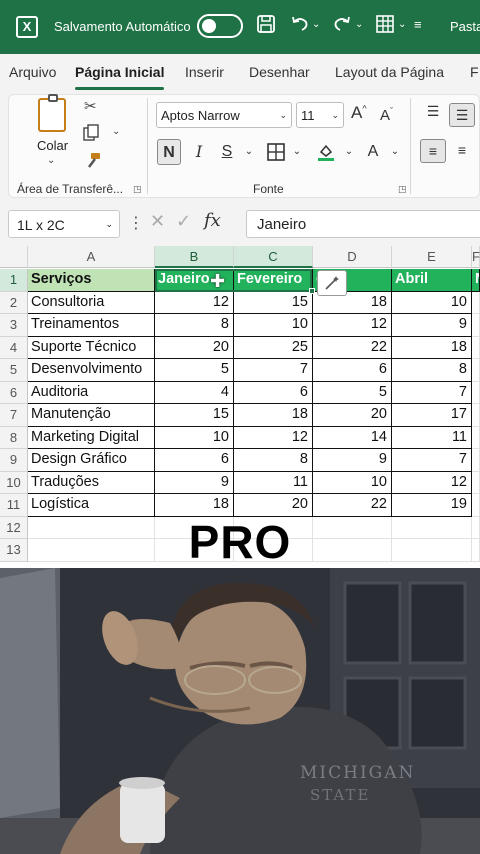 This screenshot has width=480, height=854. I want to click on data-cell-f2, so click(476, 302).